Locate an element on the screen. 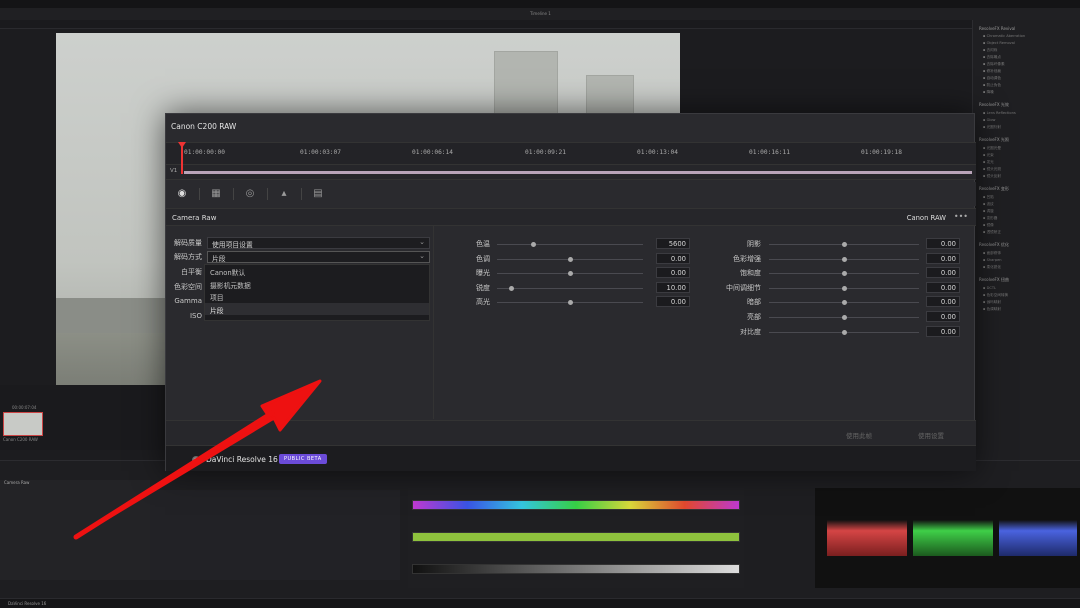 The image size is (1080, 608). camera-raw-tab-icon: ◉ is located at coordinates (182, 194).